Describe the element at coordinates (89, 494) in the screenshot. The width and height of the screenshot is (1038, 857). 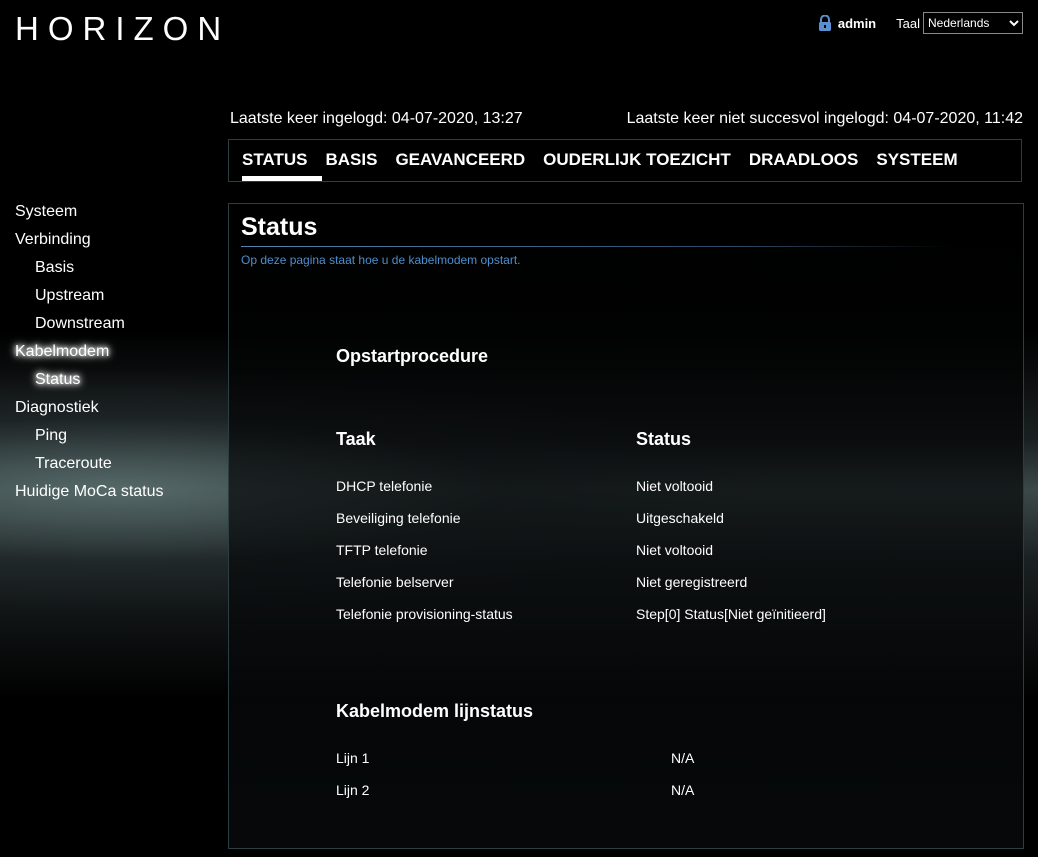
I see `sidebar-item-moca-status: Huidige MoCa status` at that location.